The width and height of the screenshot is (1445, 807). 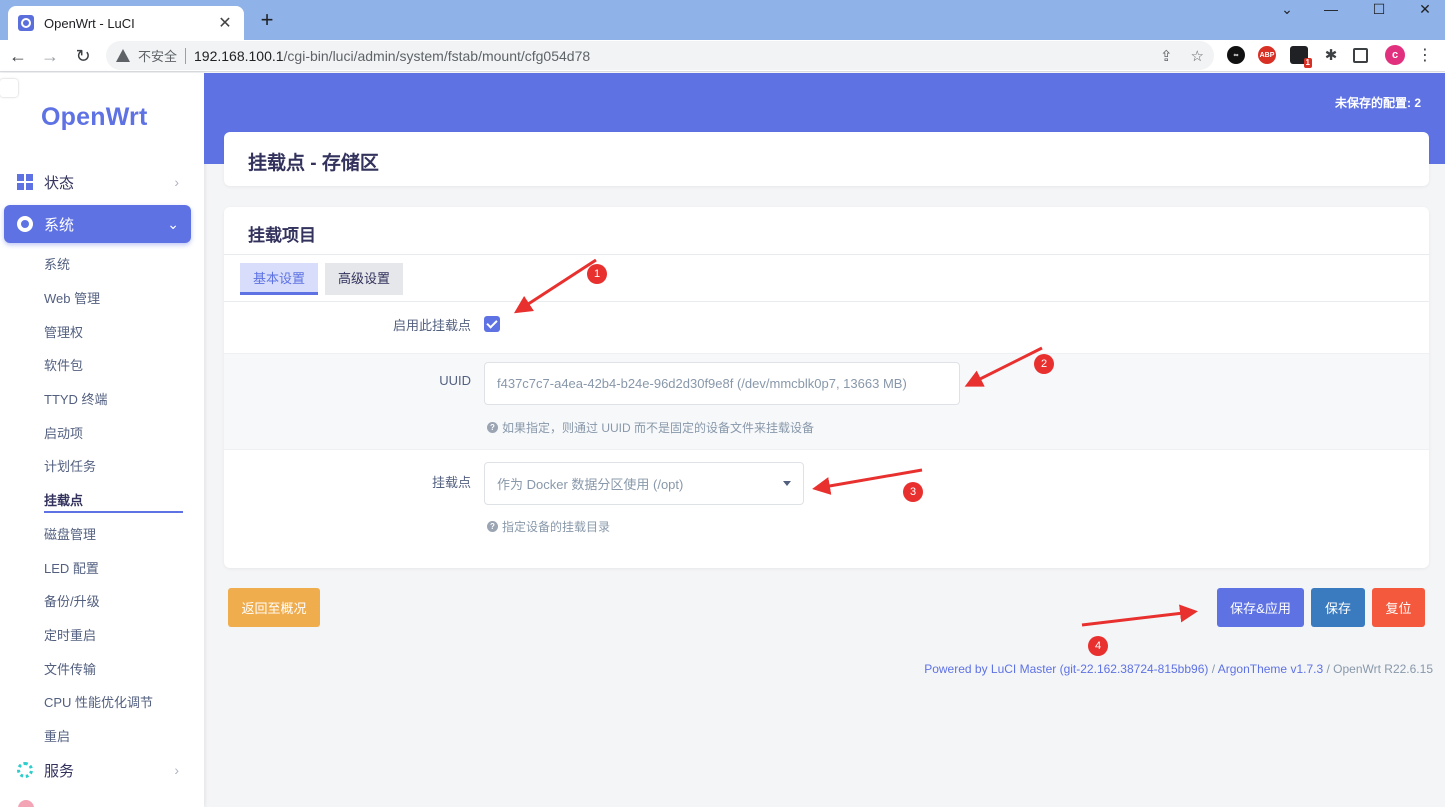 What do you see at coordinates (492, 324) in the screenshot?
I see `enable-mount-checkbox` at bounding box center [492, 324].